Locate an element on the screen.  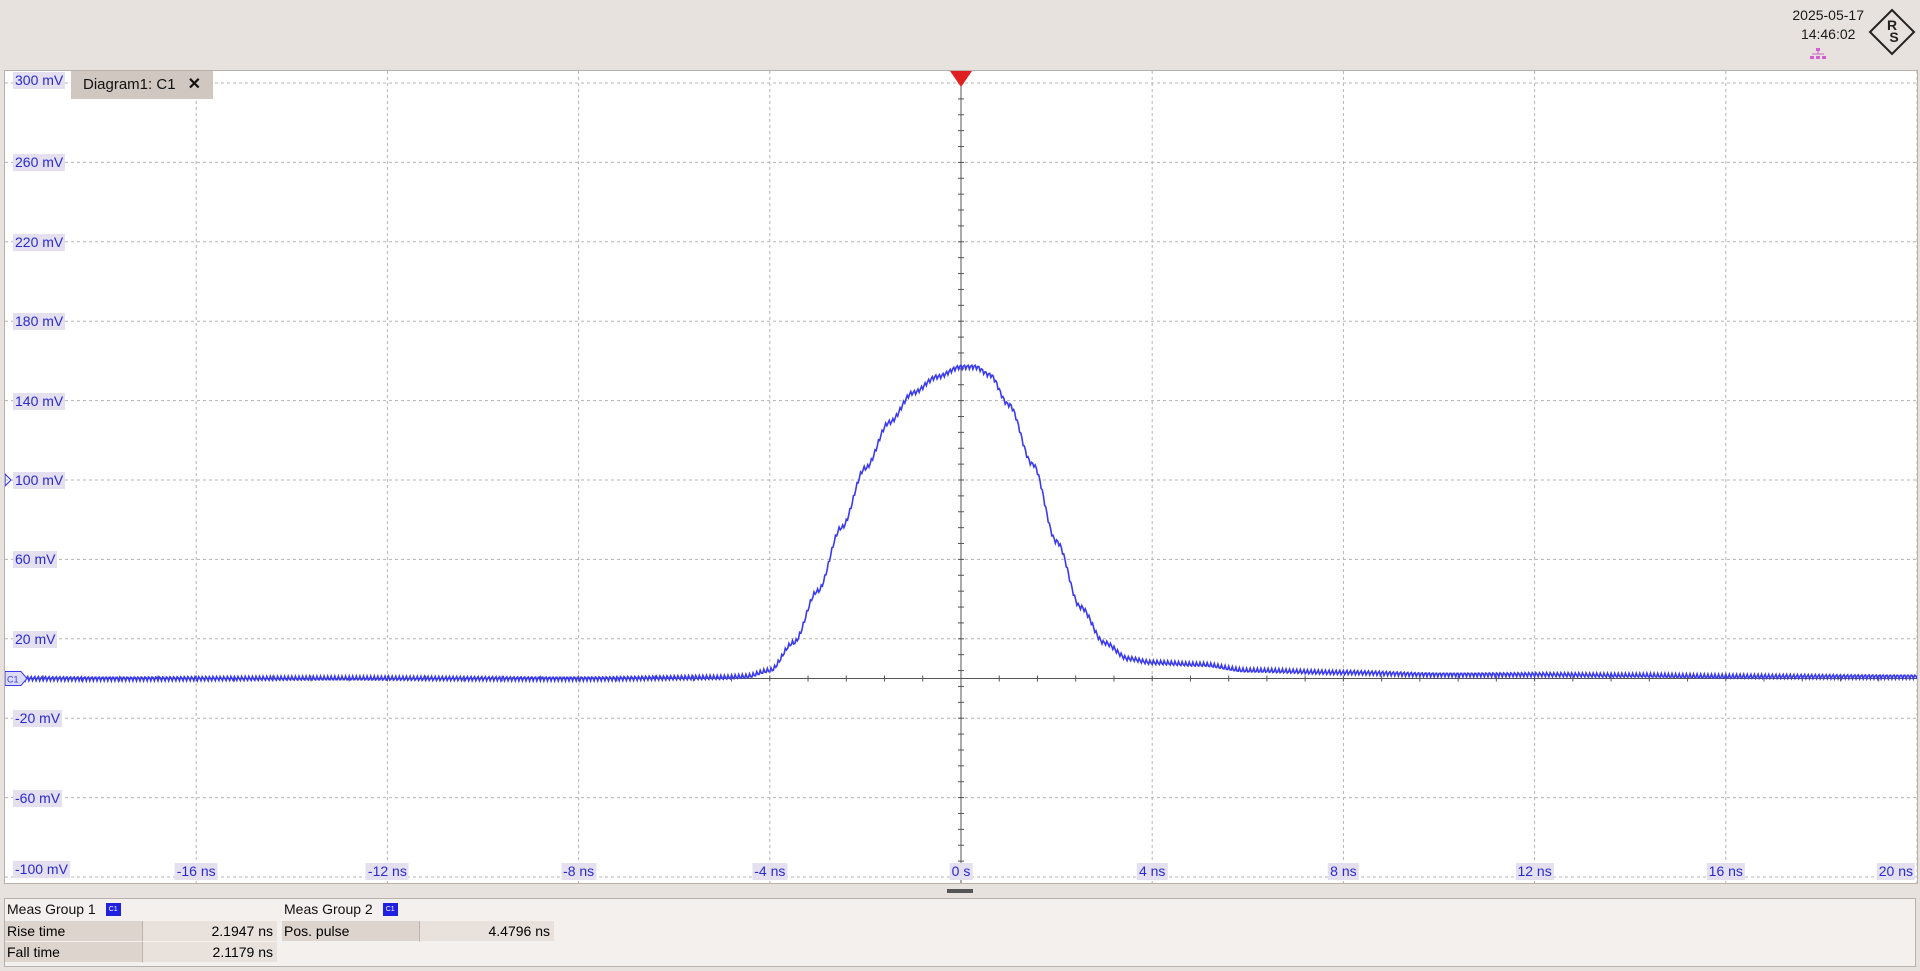
close-icon: ✕ is located at coordinates (194, 85).